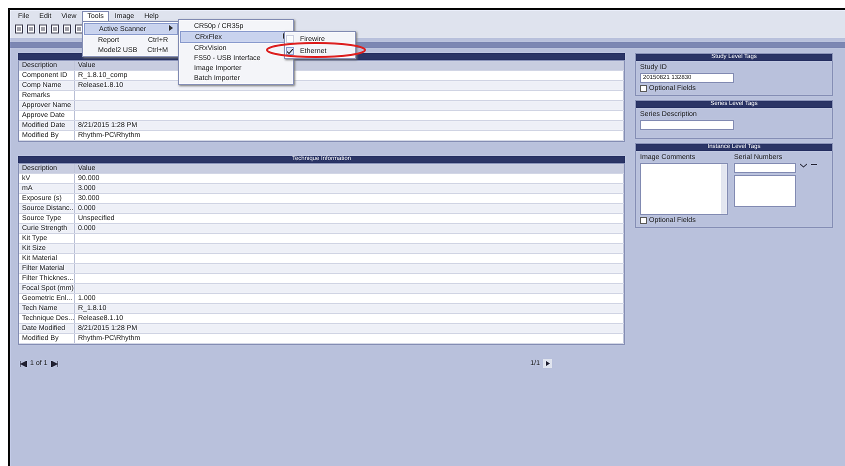 This screenshot has width=845, height=466. I want to click on minus-icon, so click(814, 164).